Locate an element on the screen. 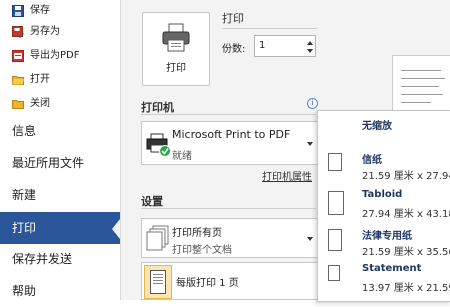 The width and height of the screenshot is (450, 307). info-icon: i is located at coordinates (312, 103).